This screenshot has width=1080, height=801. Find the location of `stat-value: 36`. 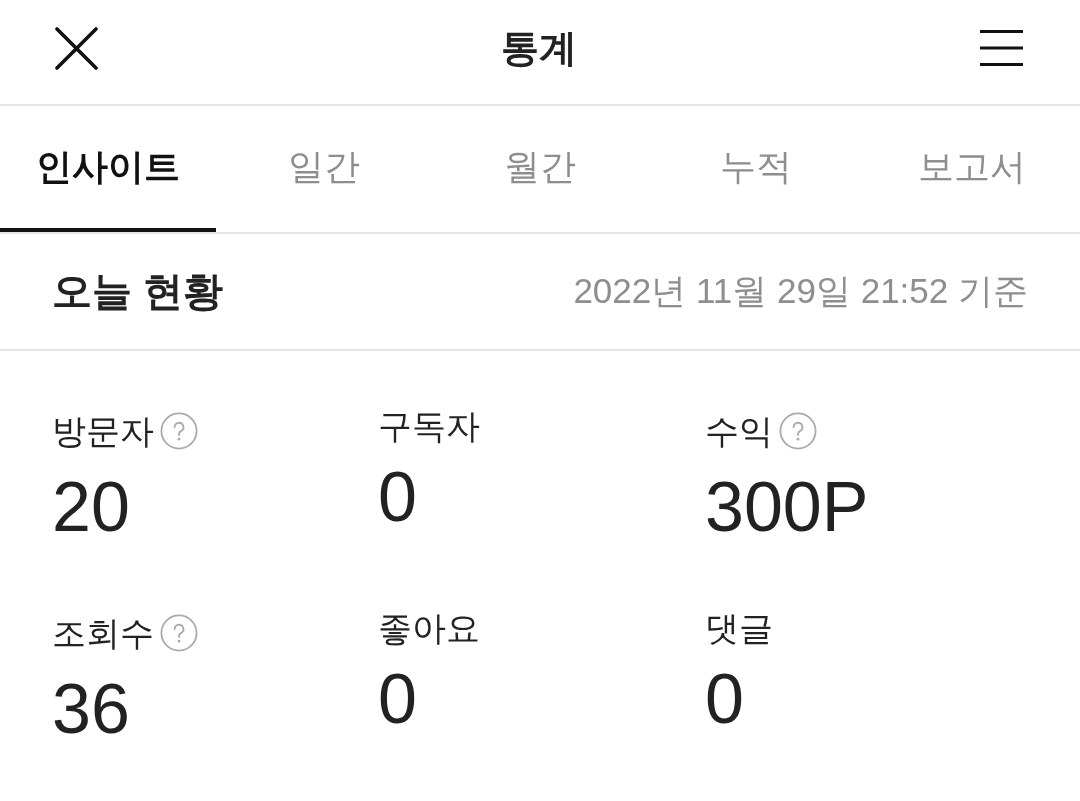

stat-value: 36 is located at coordinates (91, 709).